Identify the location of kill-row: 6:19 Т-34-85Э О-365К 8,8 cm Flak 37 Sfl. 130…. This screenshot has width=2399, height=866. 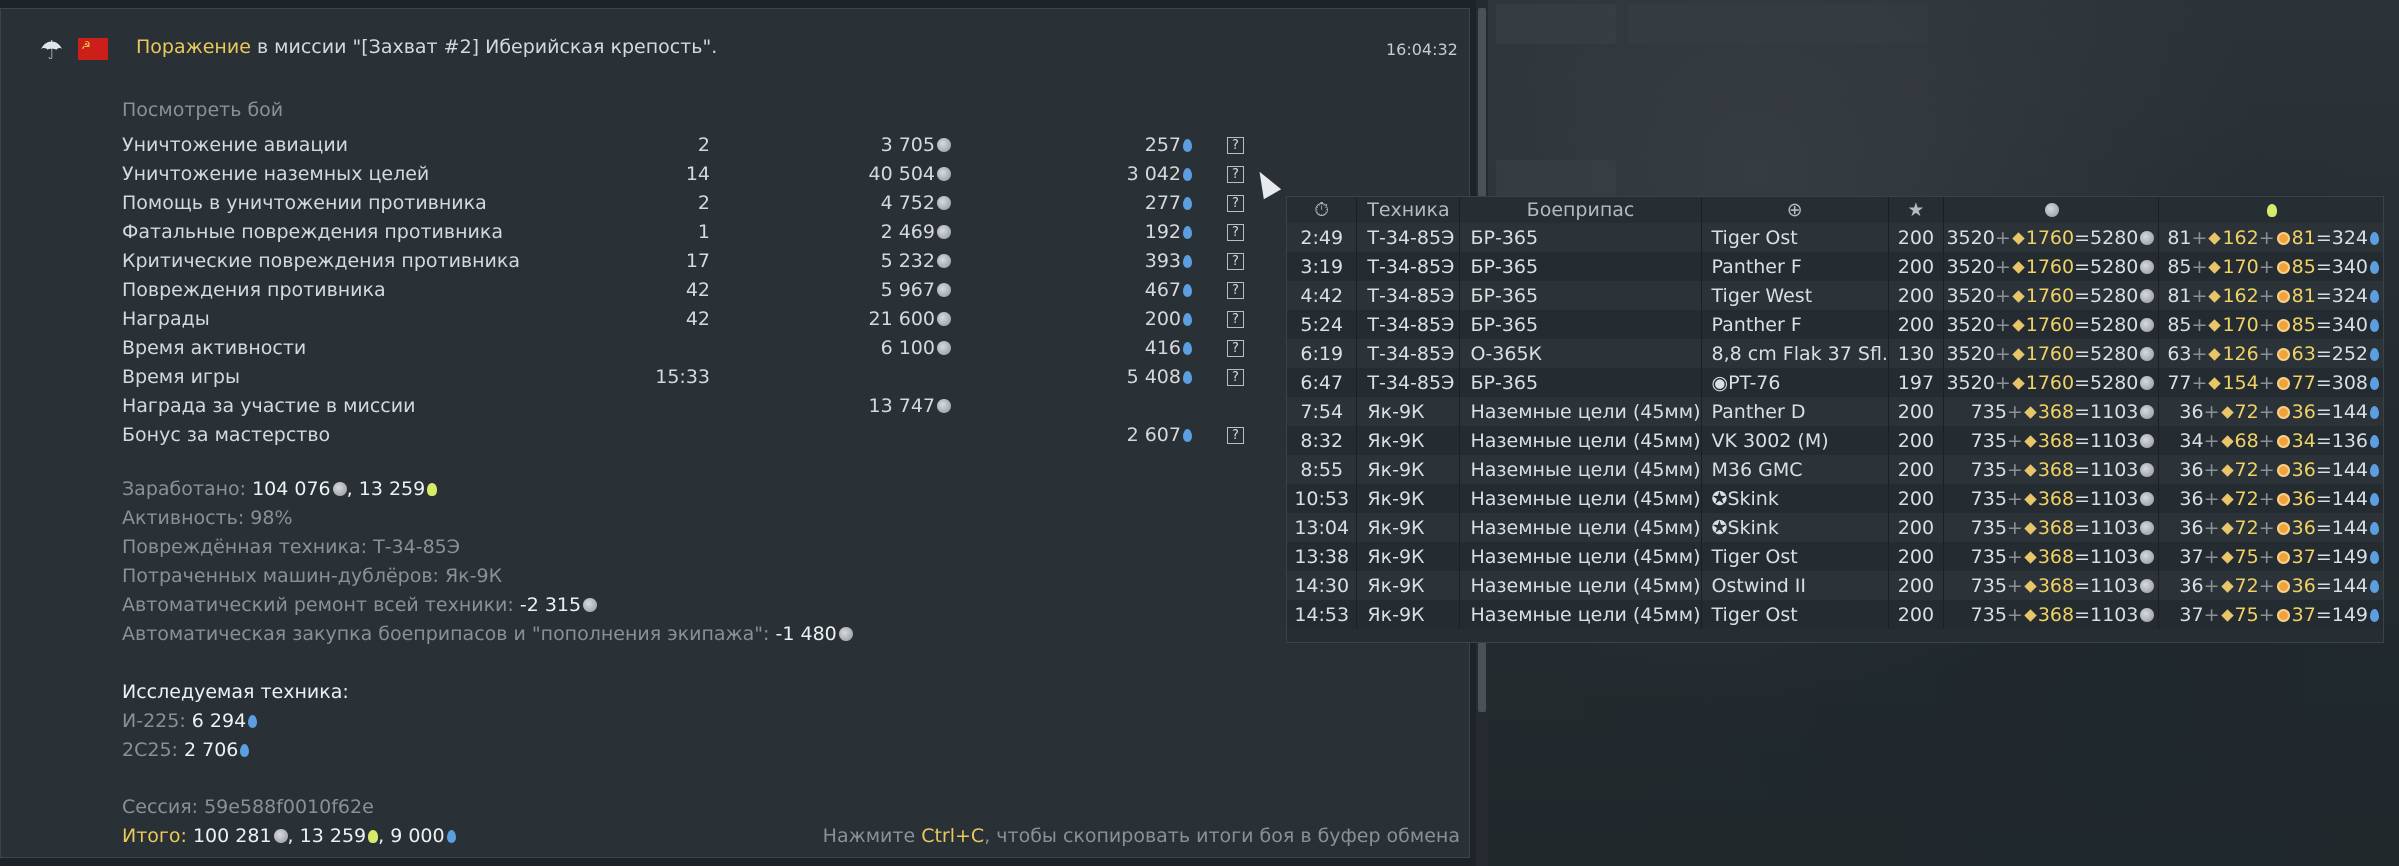
(1835, 353).